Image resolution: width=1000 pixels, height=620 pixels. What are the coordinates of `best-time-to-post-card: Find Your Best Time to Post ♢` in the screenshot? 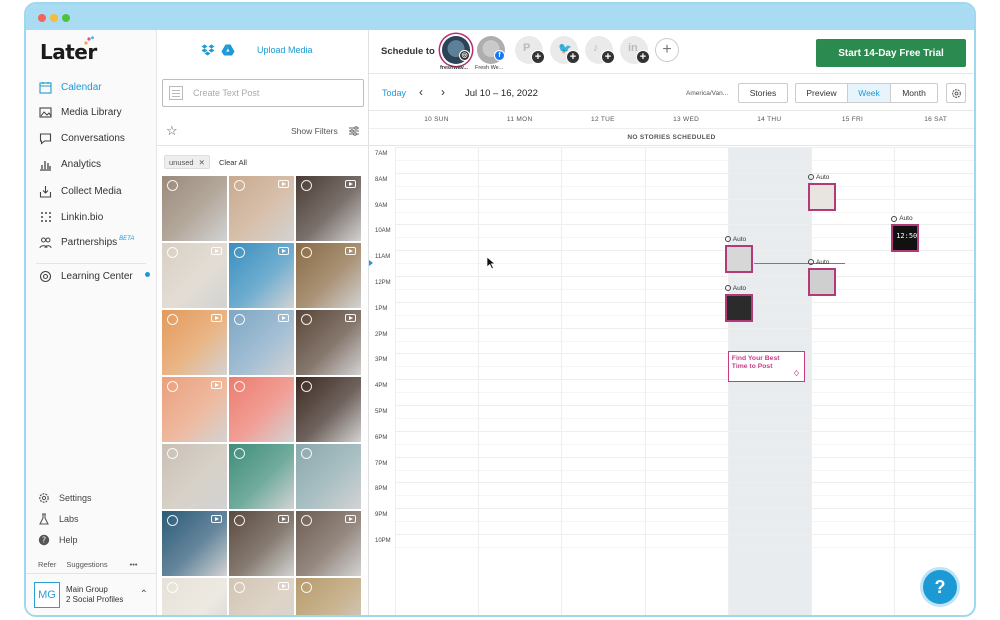 It's located at (766, 366).